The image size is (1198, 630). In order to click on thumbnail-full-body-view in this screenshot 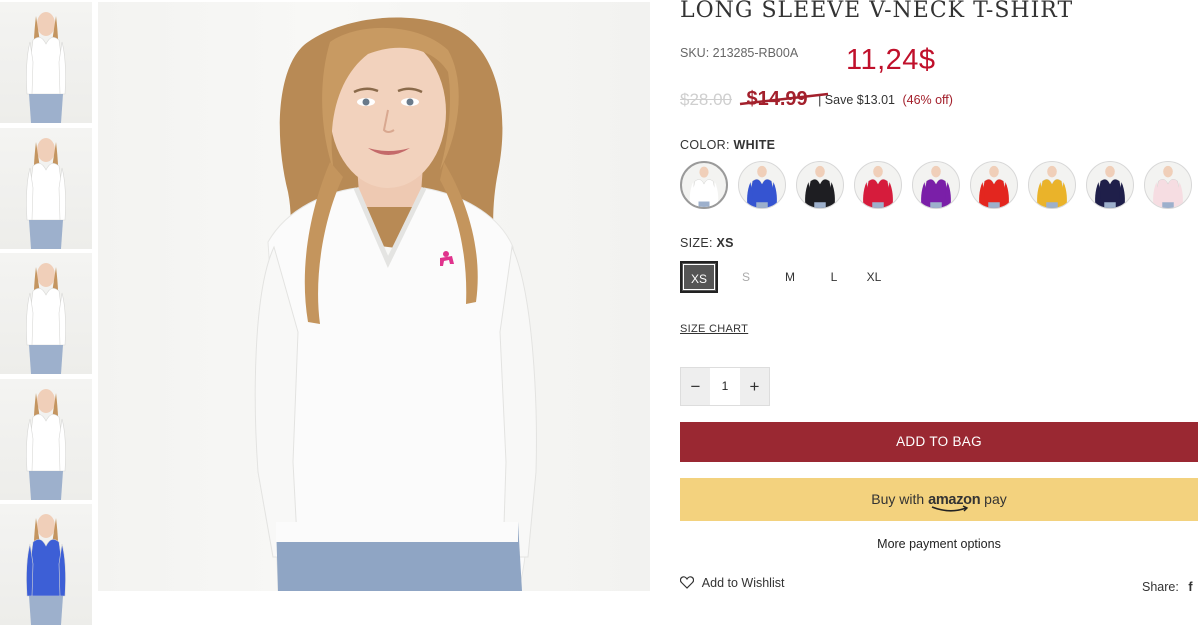, I will do `click(46, 188)`.